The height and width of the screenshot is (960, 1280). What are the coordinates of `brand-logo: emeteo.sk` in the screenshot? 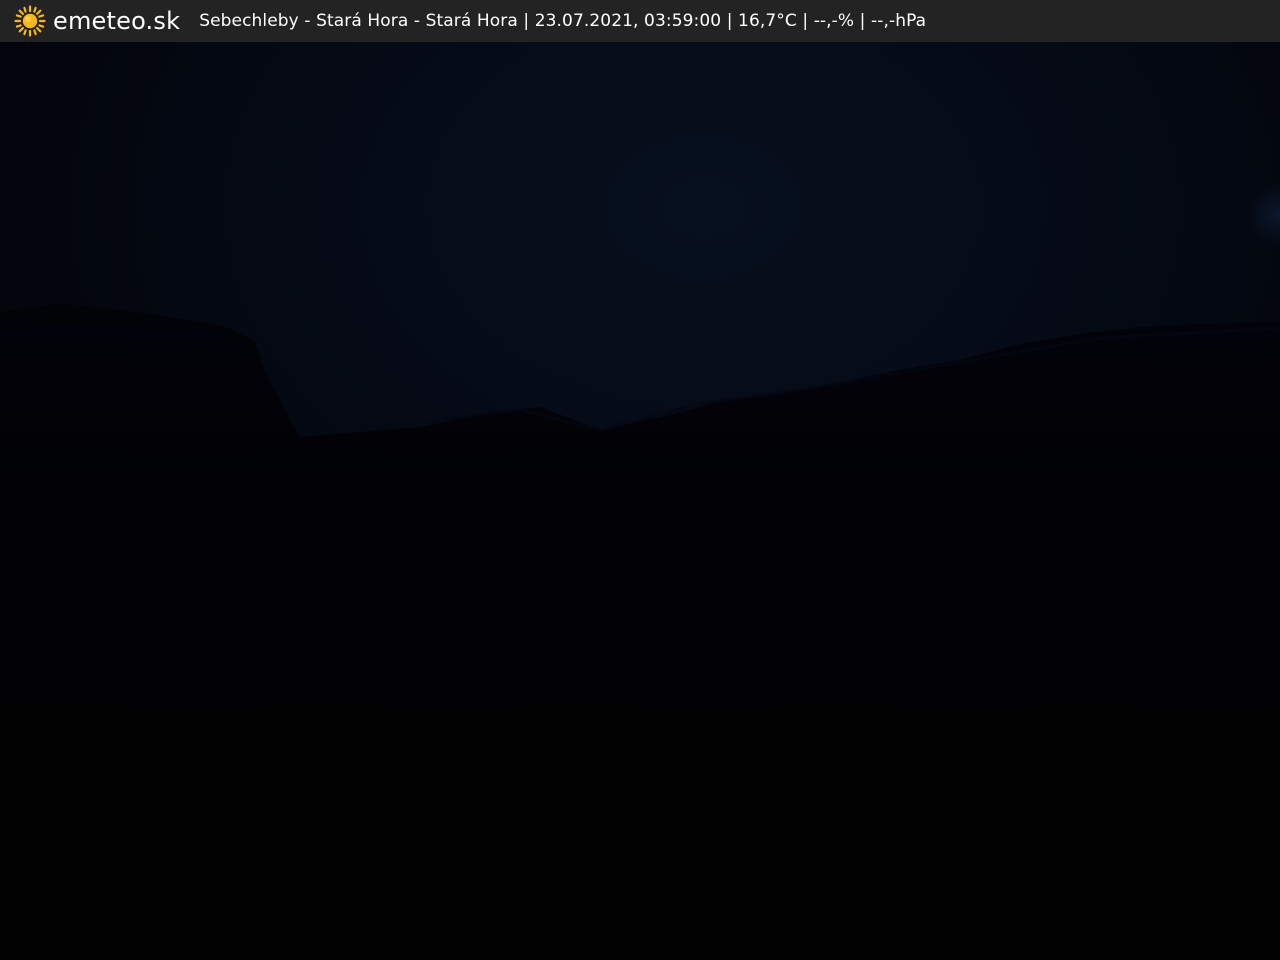 It's located at (97, 21).